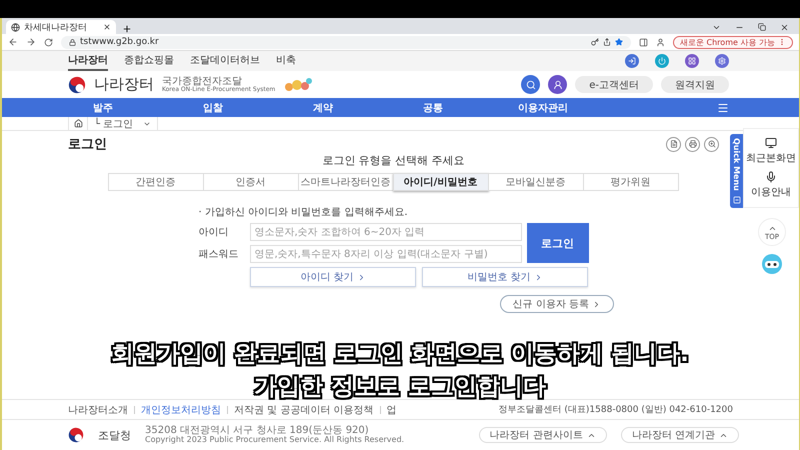 Image resolution: width=800 pixels, height=450 pixels. I want to click on nav-item: 공통, so click(433, 107).